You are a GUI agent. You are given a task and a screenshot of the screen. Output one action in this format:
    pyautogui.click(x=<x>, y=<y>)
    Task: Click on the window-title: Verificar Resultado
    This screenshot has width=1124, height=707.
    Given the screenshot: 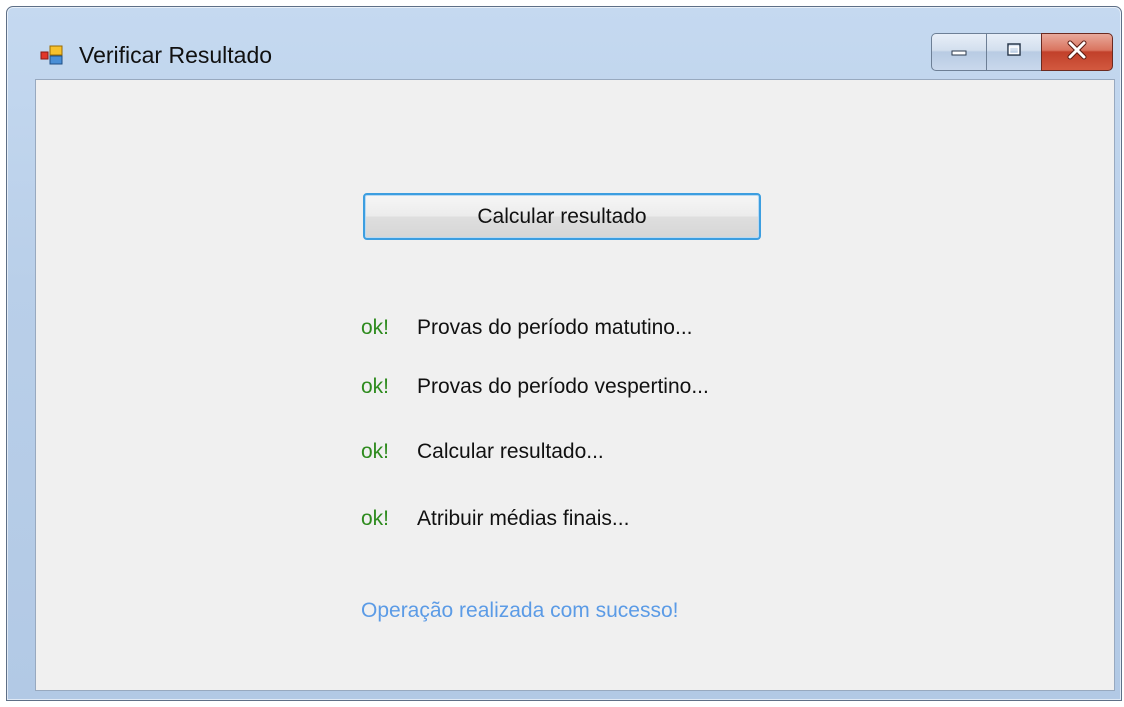 What is the action you would take?
    pyautogui.click(x=176, y=55)
    